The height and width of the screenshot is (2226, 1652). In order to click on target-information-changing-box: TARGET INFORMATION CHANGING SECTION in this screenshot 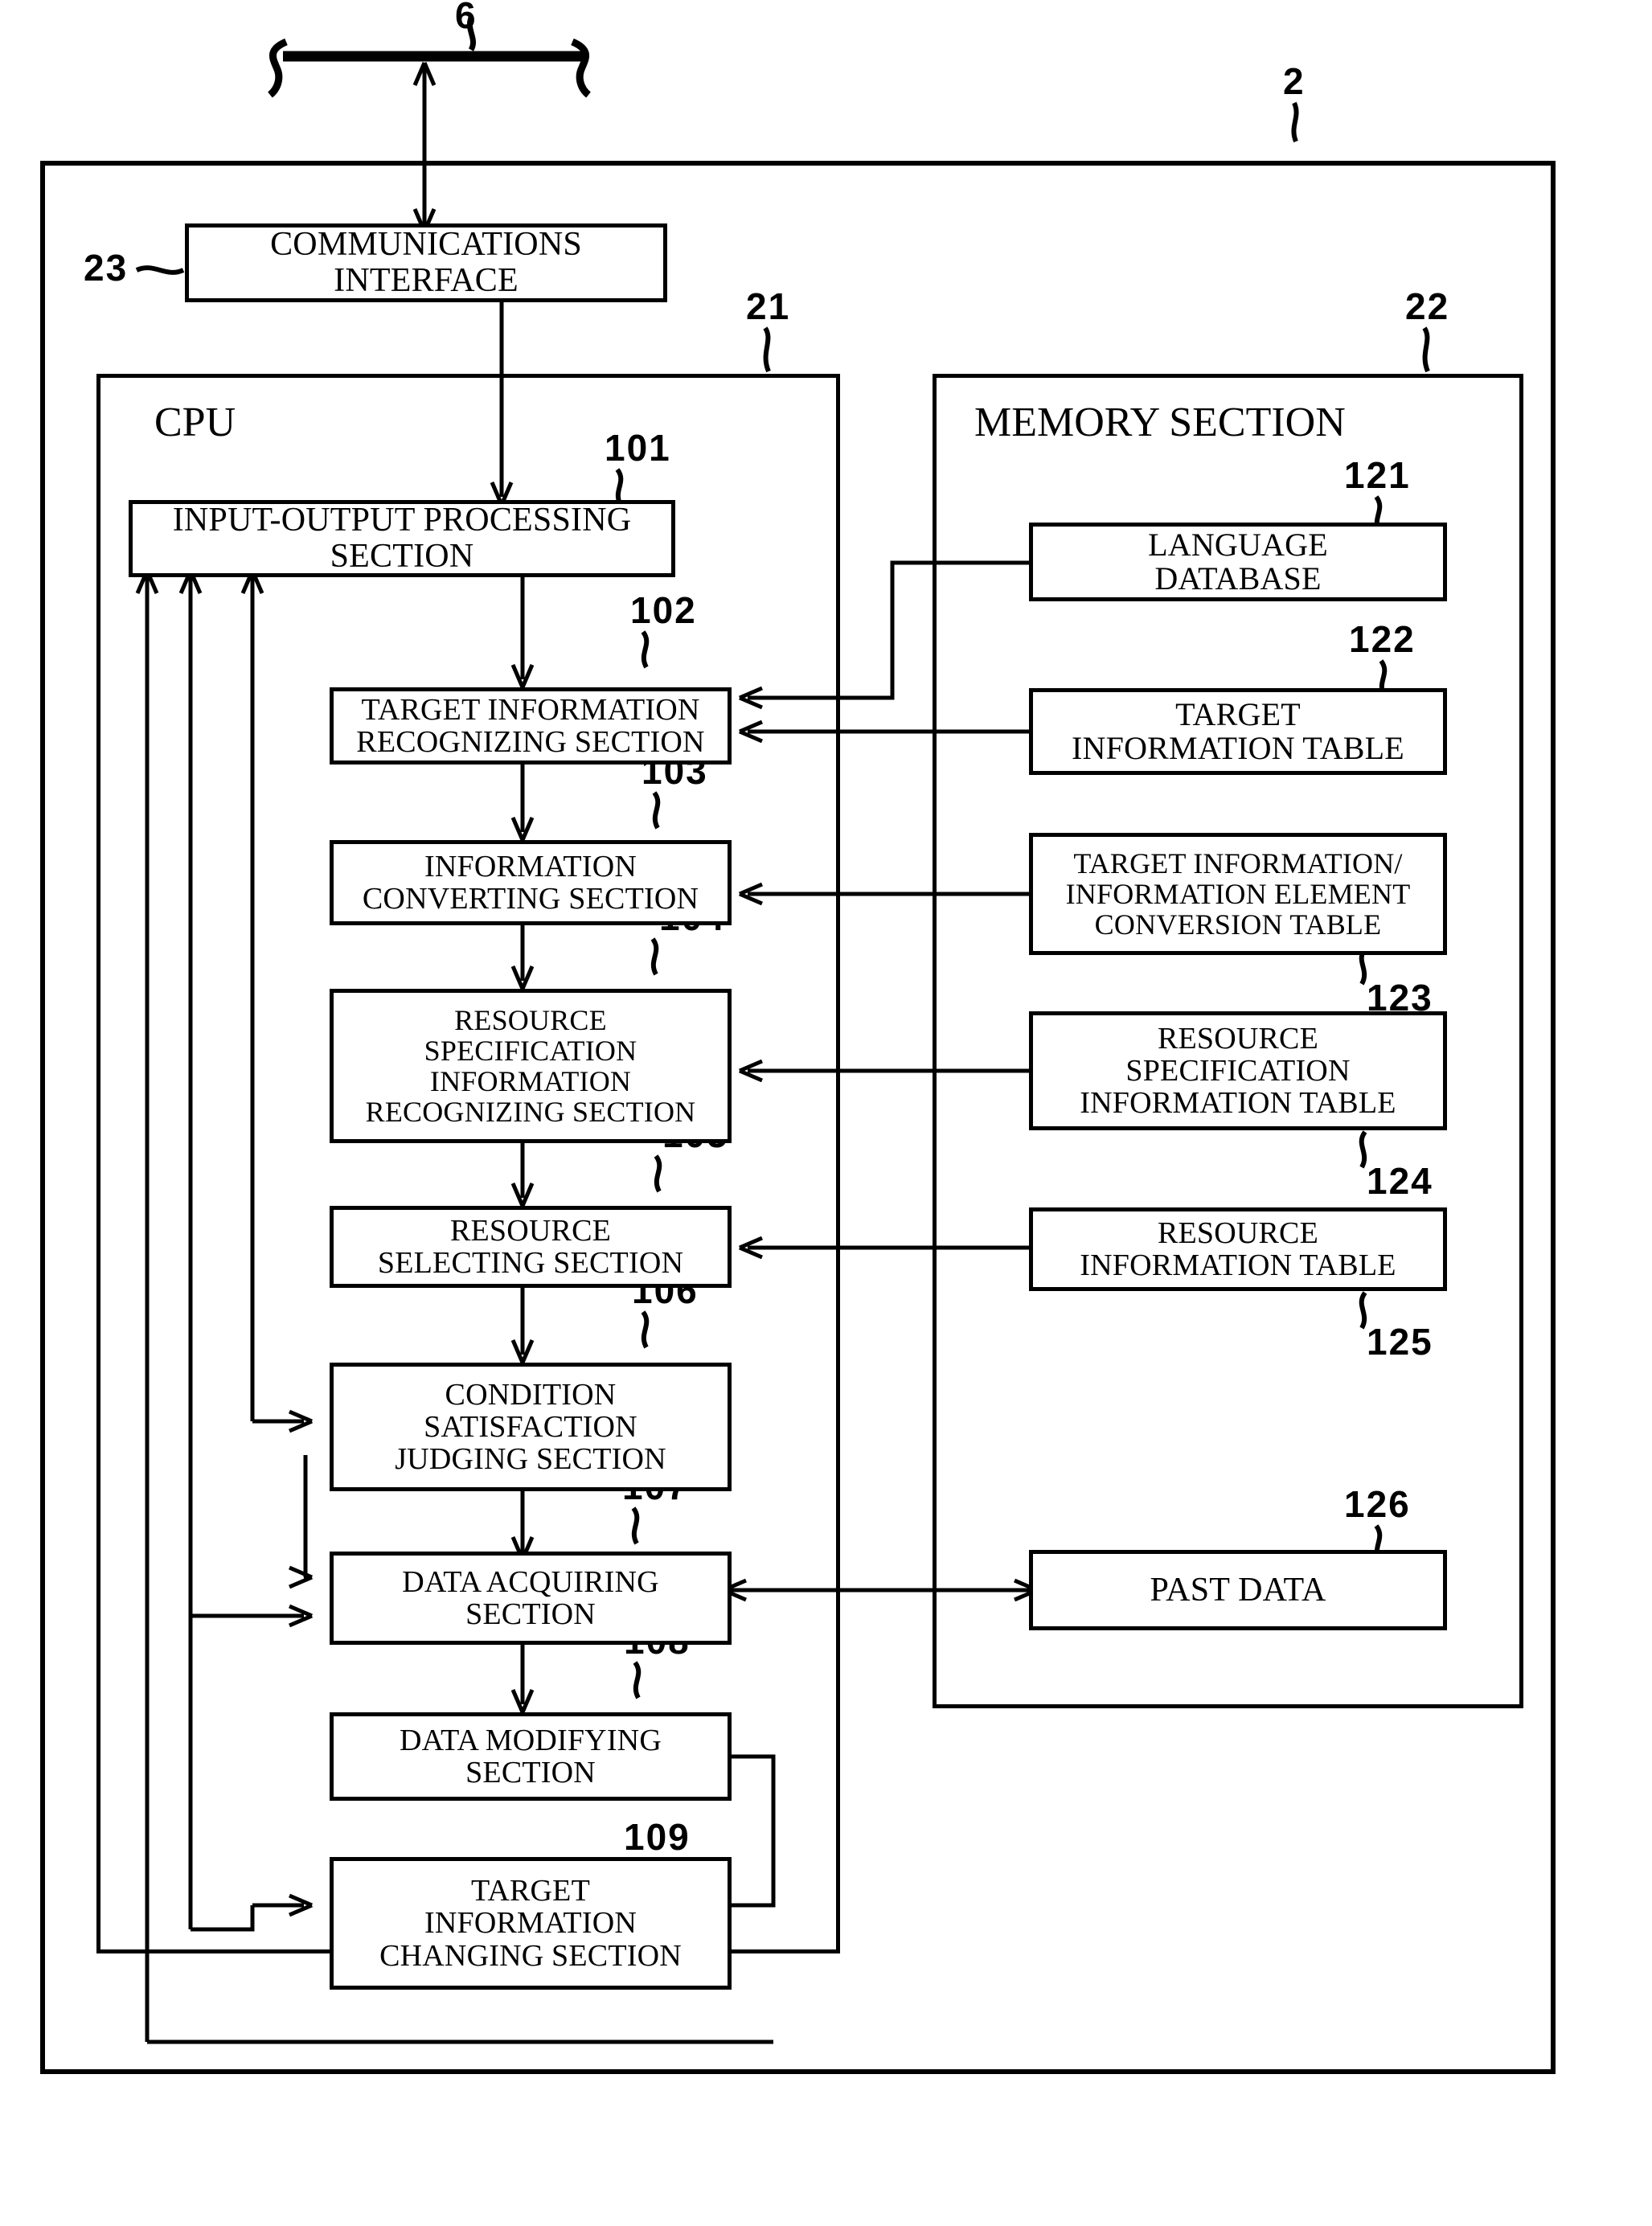, I will do `click(531, 1924)`.